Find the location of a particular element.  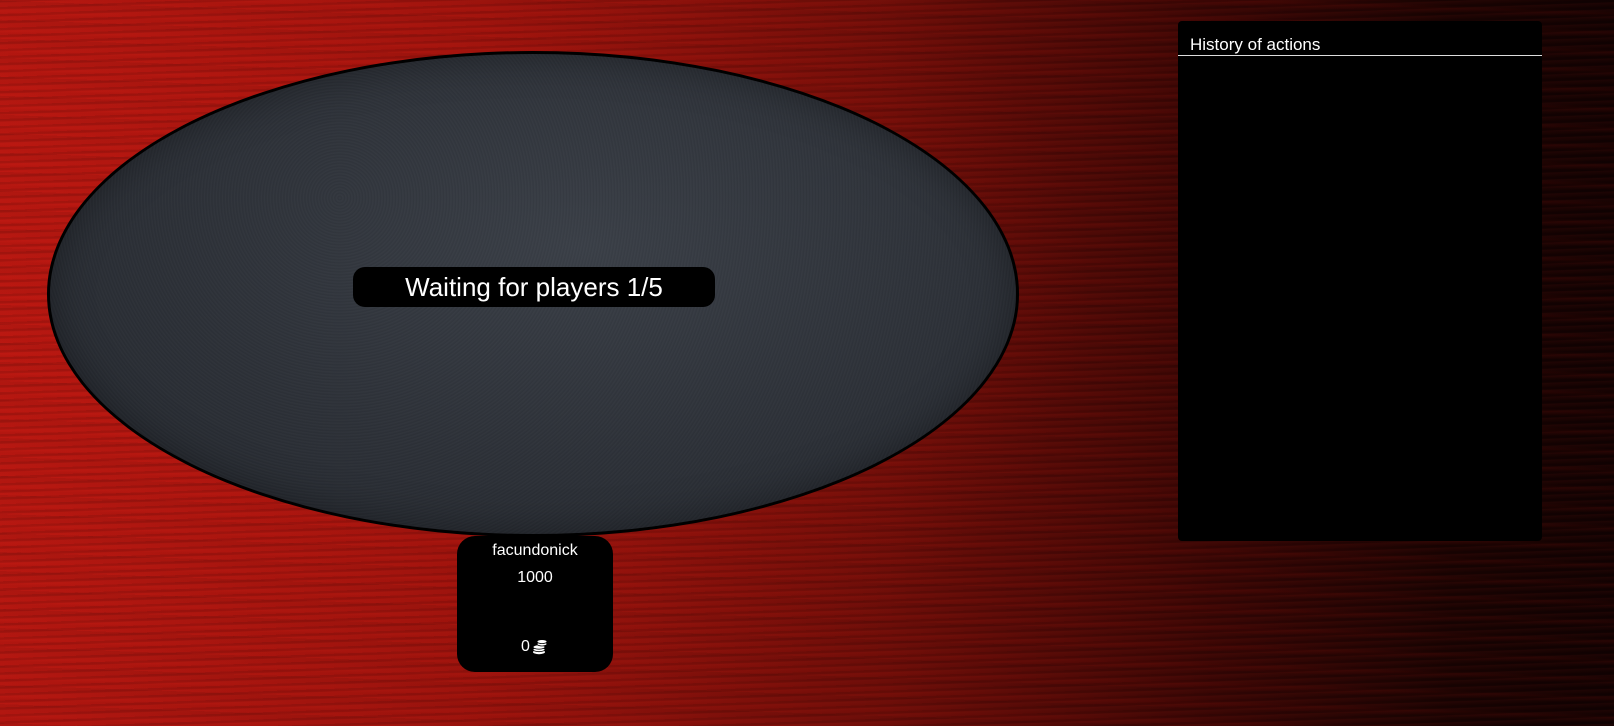

history-divider is located at coordinates (1360, 55).